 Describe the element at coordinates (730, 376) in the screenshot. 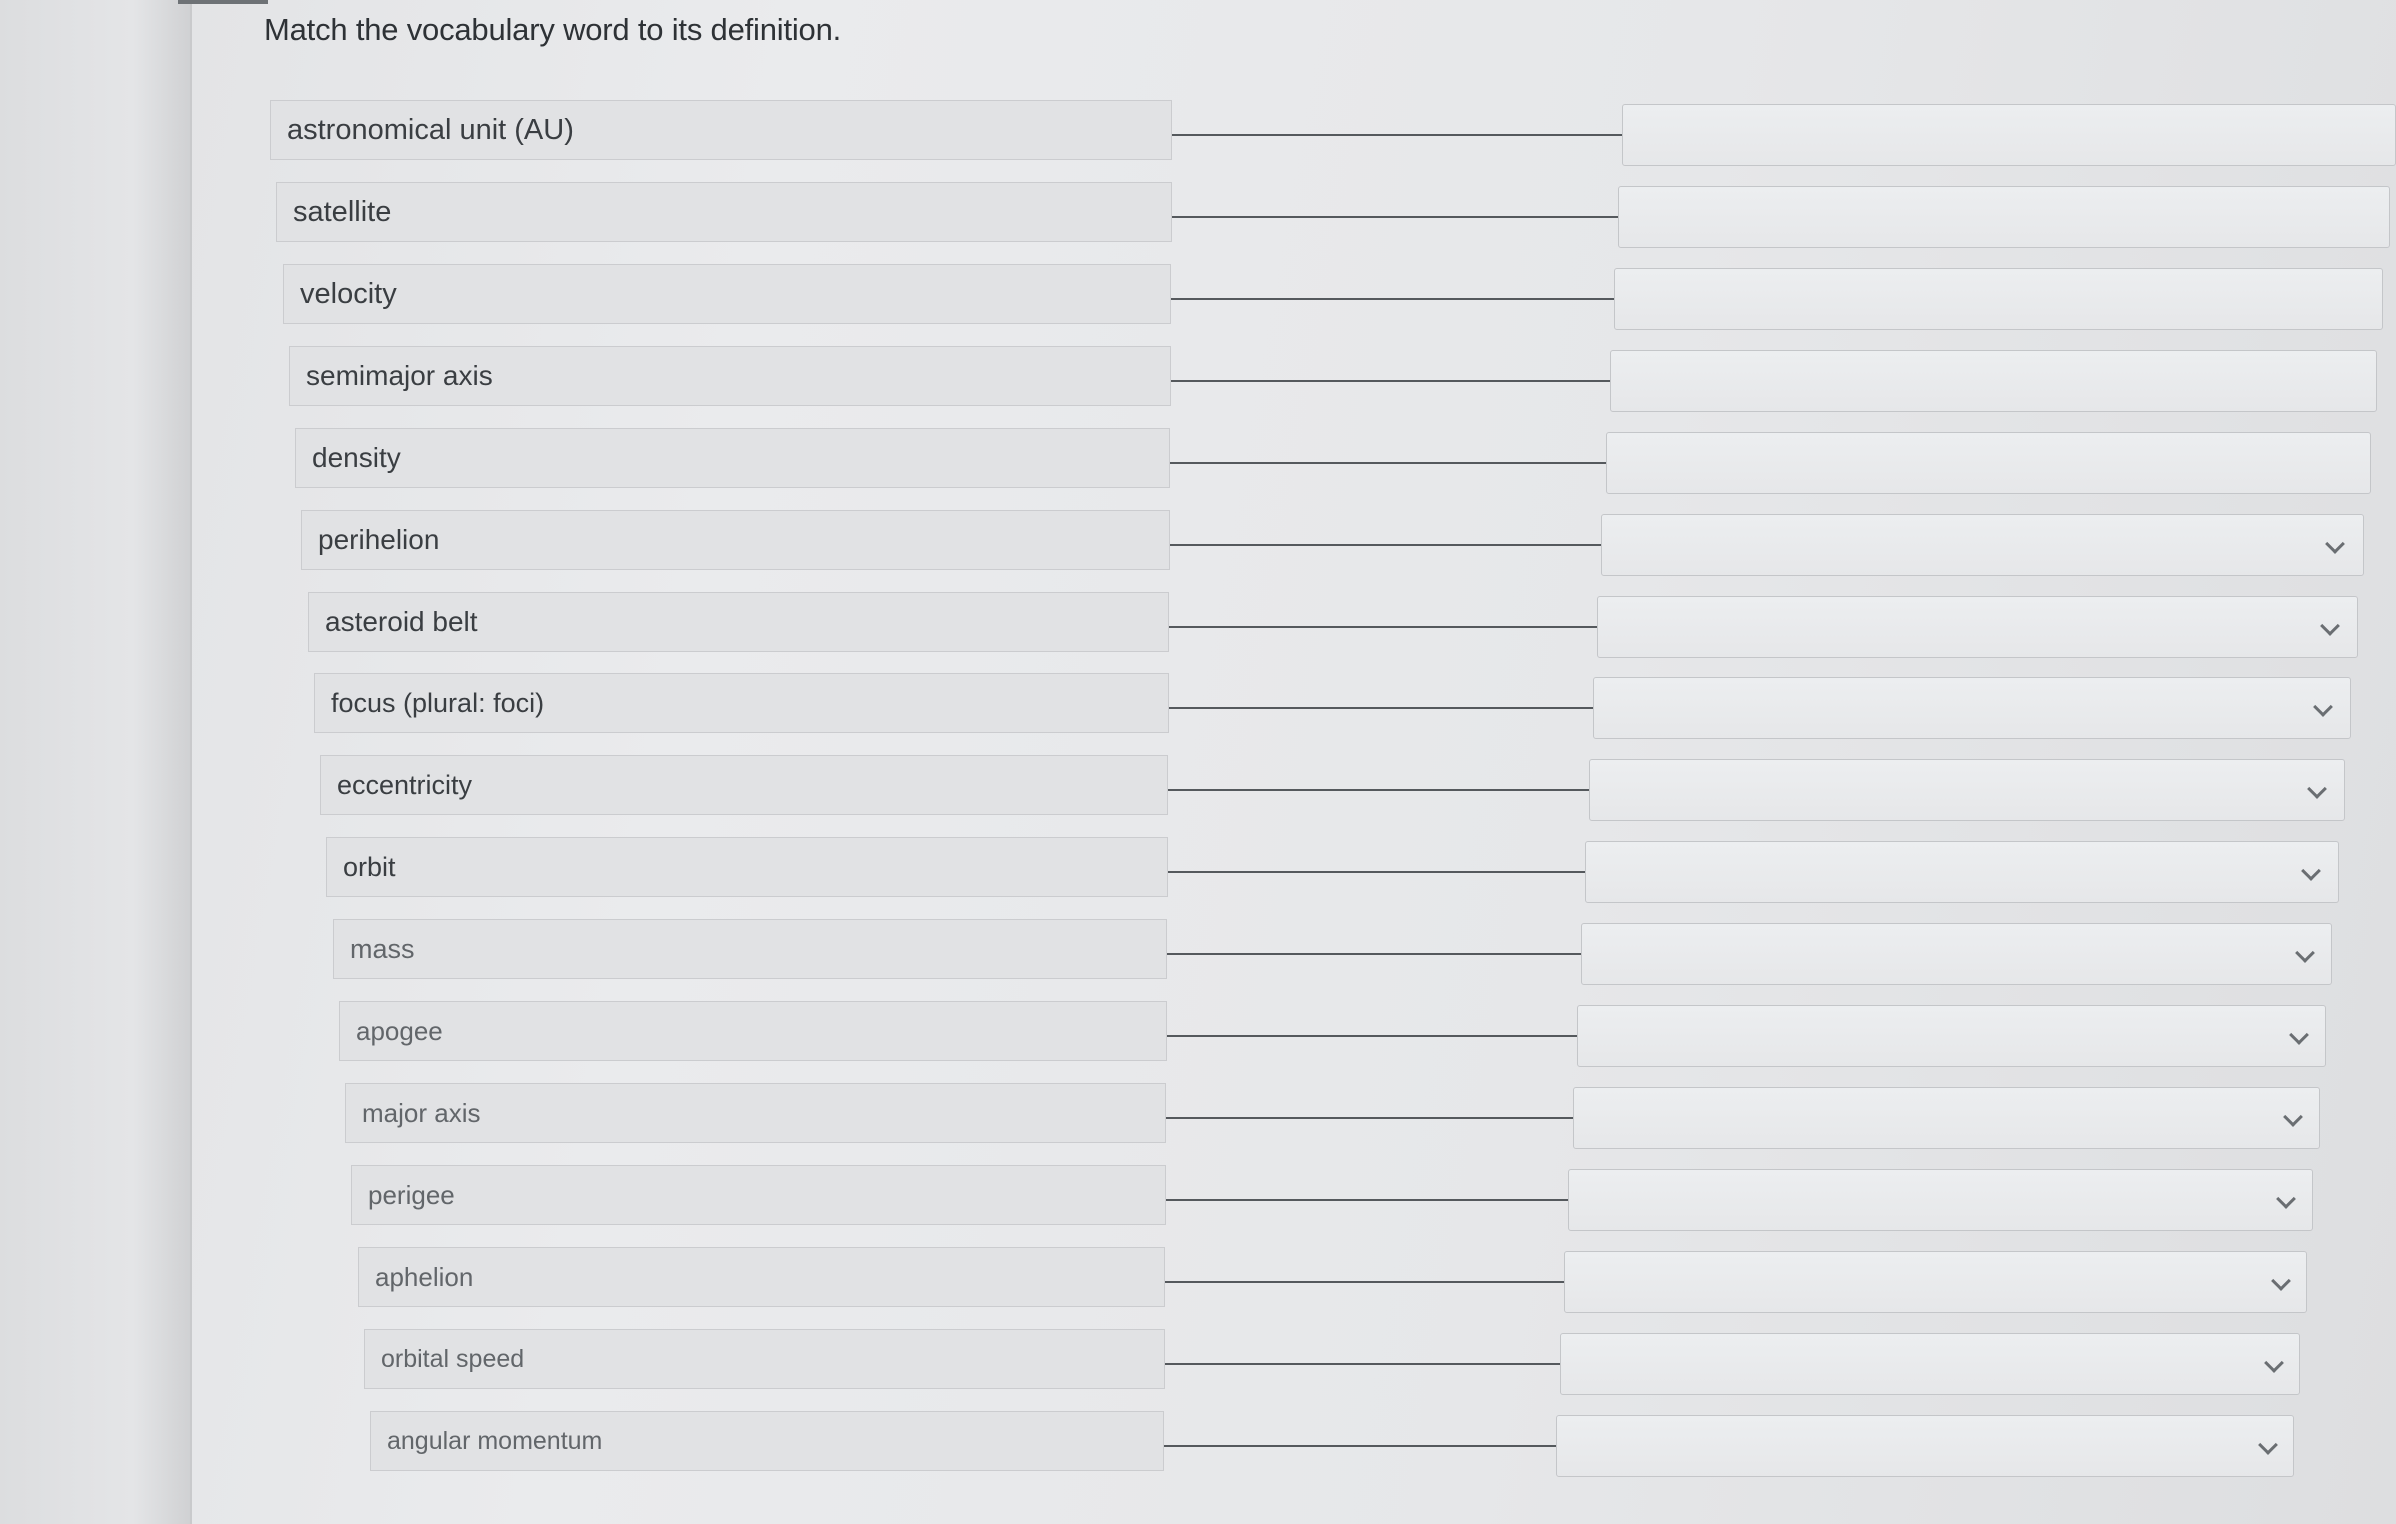

I see `term-card: semimajor axis` at that location.